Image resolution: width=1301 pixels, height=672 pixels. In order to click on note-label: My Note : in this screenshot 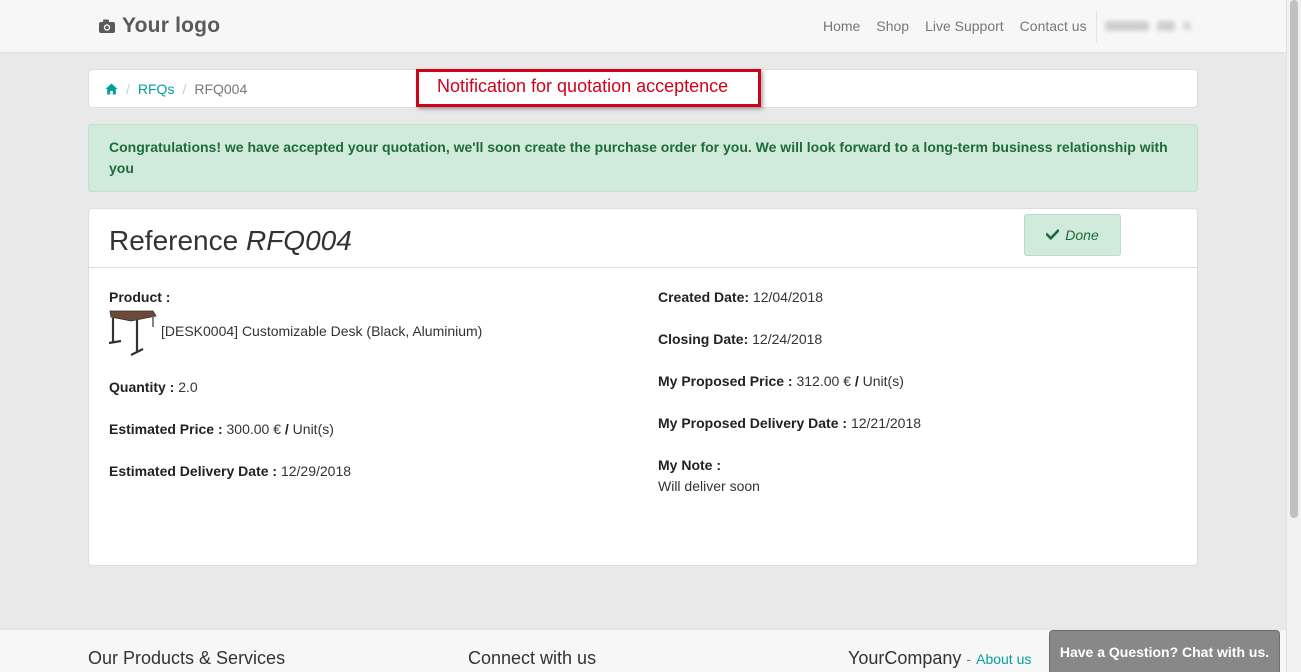, I will do `click(689, 465)`.